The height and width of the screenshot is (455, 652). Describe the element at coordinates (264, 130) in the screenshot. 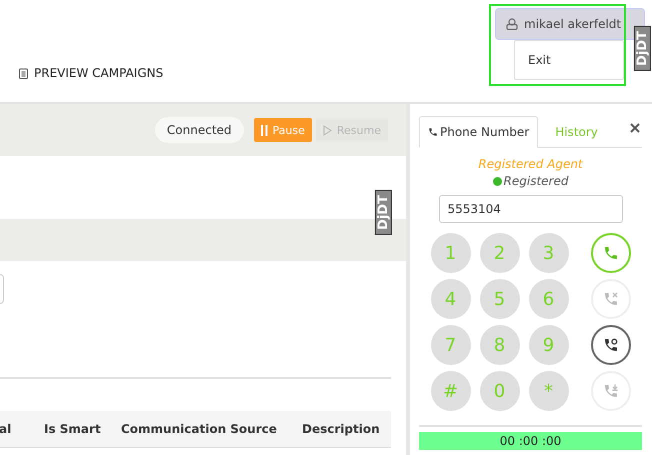

I see `pause-icon` at that location.